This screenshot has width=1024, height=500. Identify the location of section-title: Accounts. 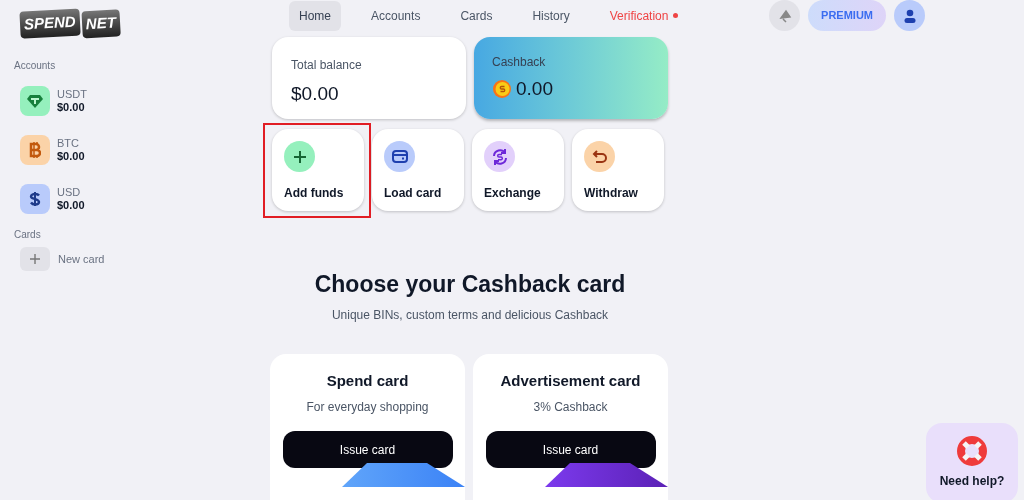
(35, 66).